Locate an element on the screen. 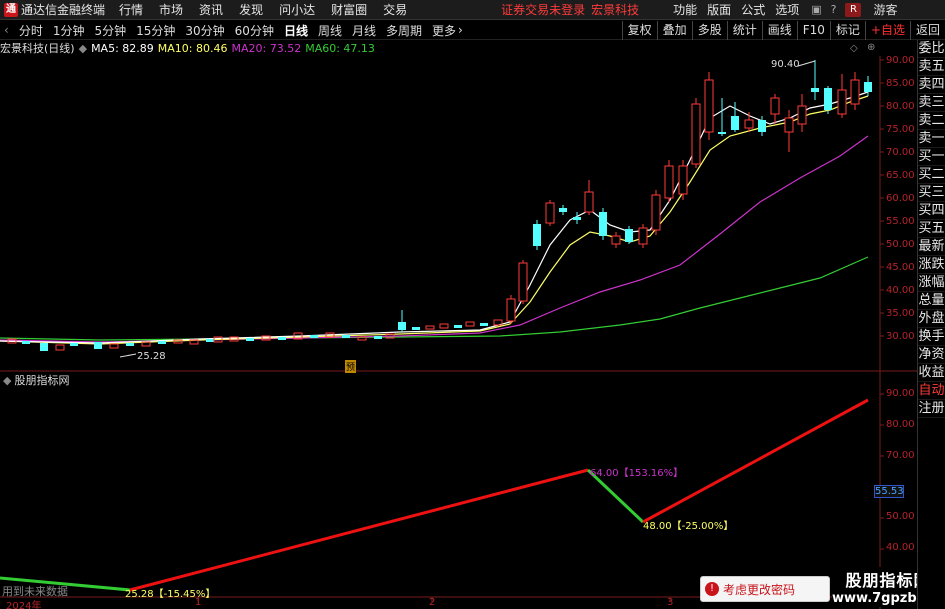  menu-market: 市场 is located at coordinates (171, 9).